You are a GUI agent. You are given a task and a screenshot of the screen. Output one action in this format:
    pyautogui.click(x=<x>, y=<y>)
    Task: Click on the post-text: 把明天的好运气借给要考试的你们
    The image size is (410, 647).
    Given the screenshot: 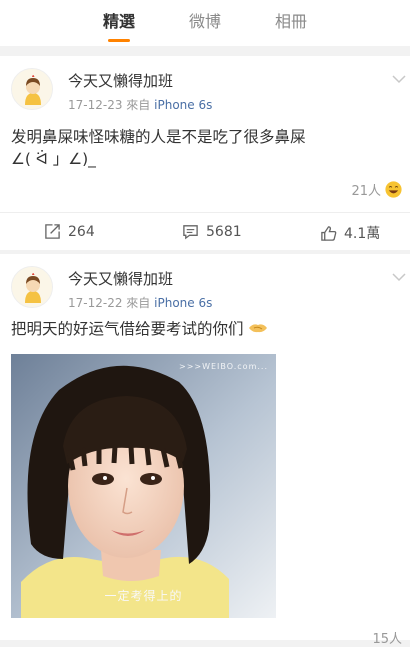 What is the action you would take?
    pyautogui.click(x=139, y=329)
    